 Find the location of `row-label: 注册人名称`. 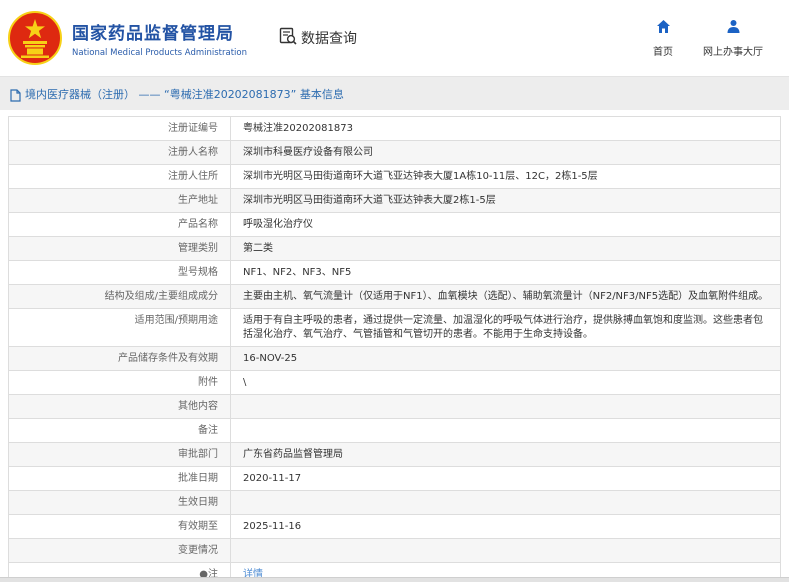

row-label: 注册人名称 is located at coordinates (120, 152).